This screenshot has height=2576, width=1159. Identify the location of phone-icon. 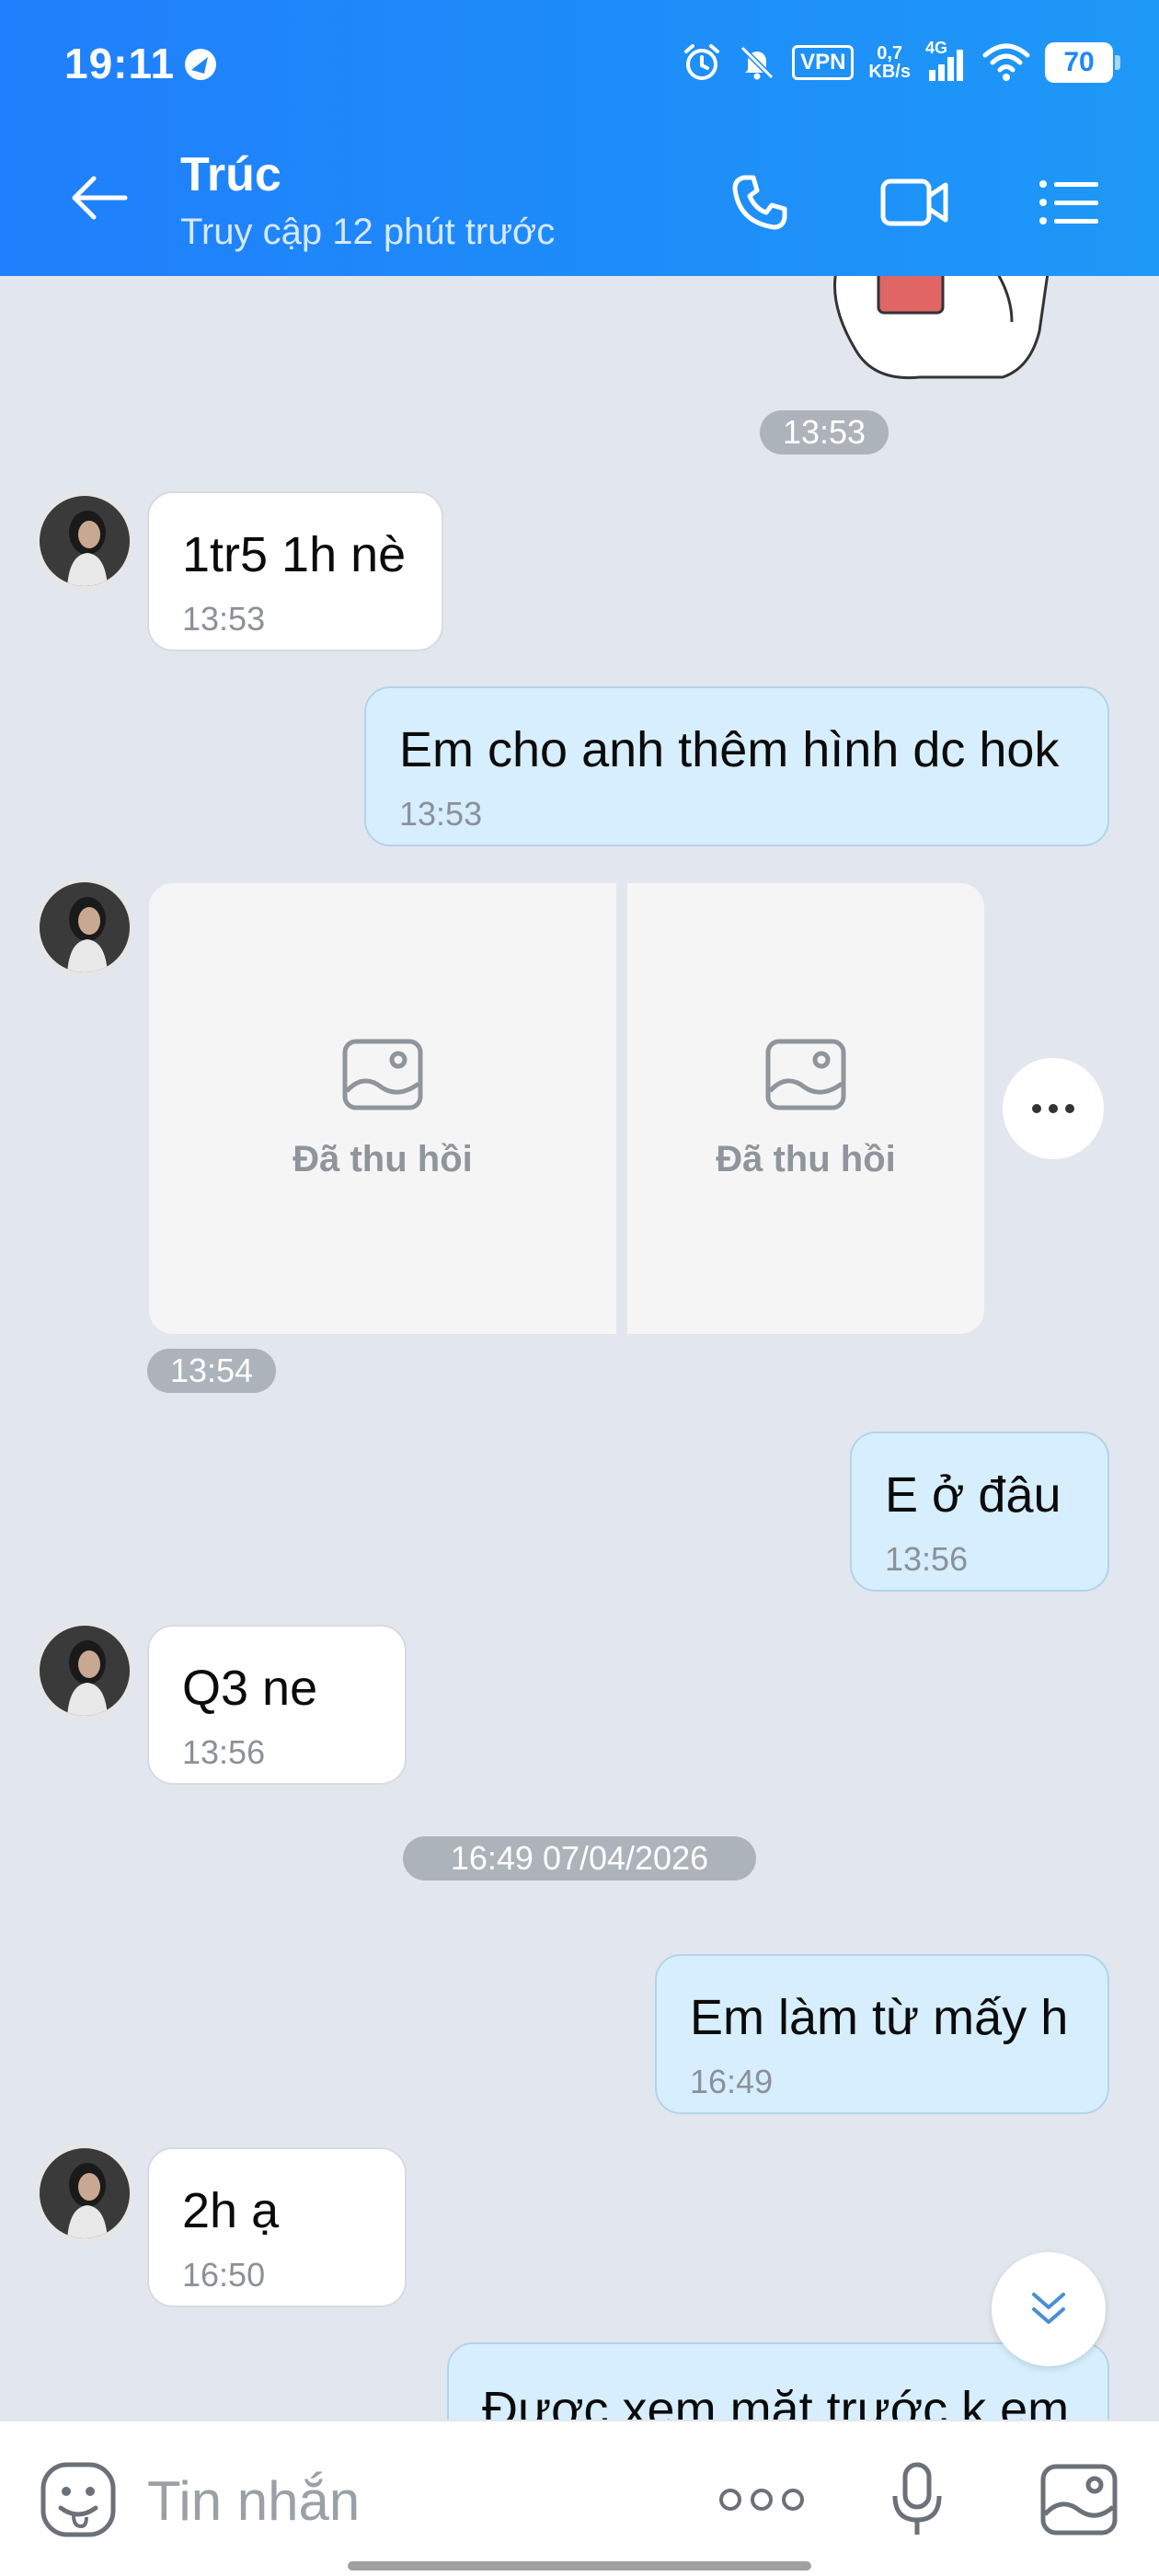
(759, 202).